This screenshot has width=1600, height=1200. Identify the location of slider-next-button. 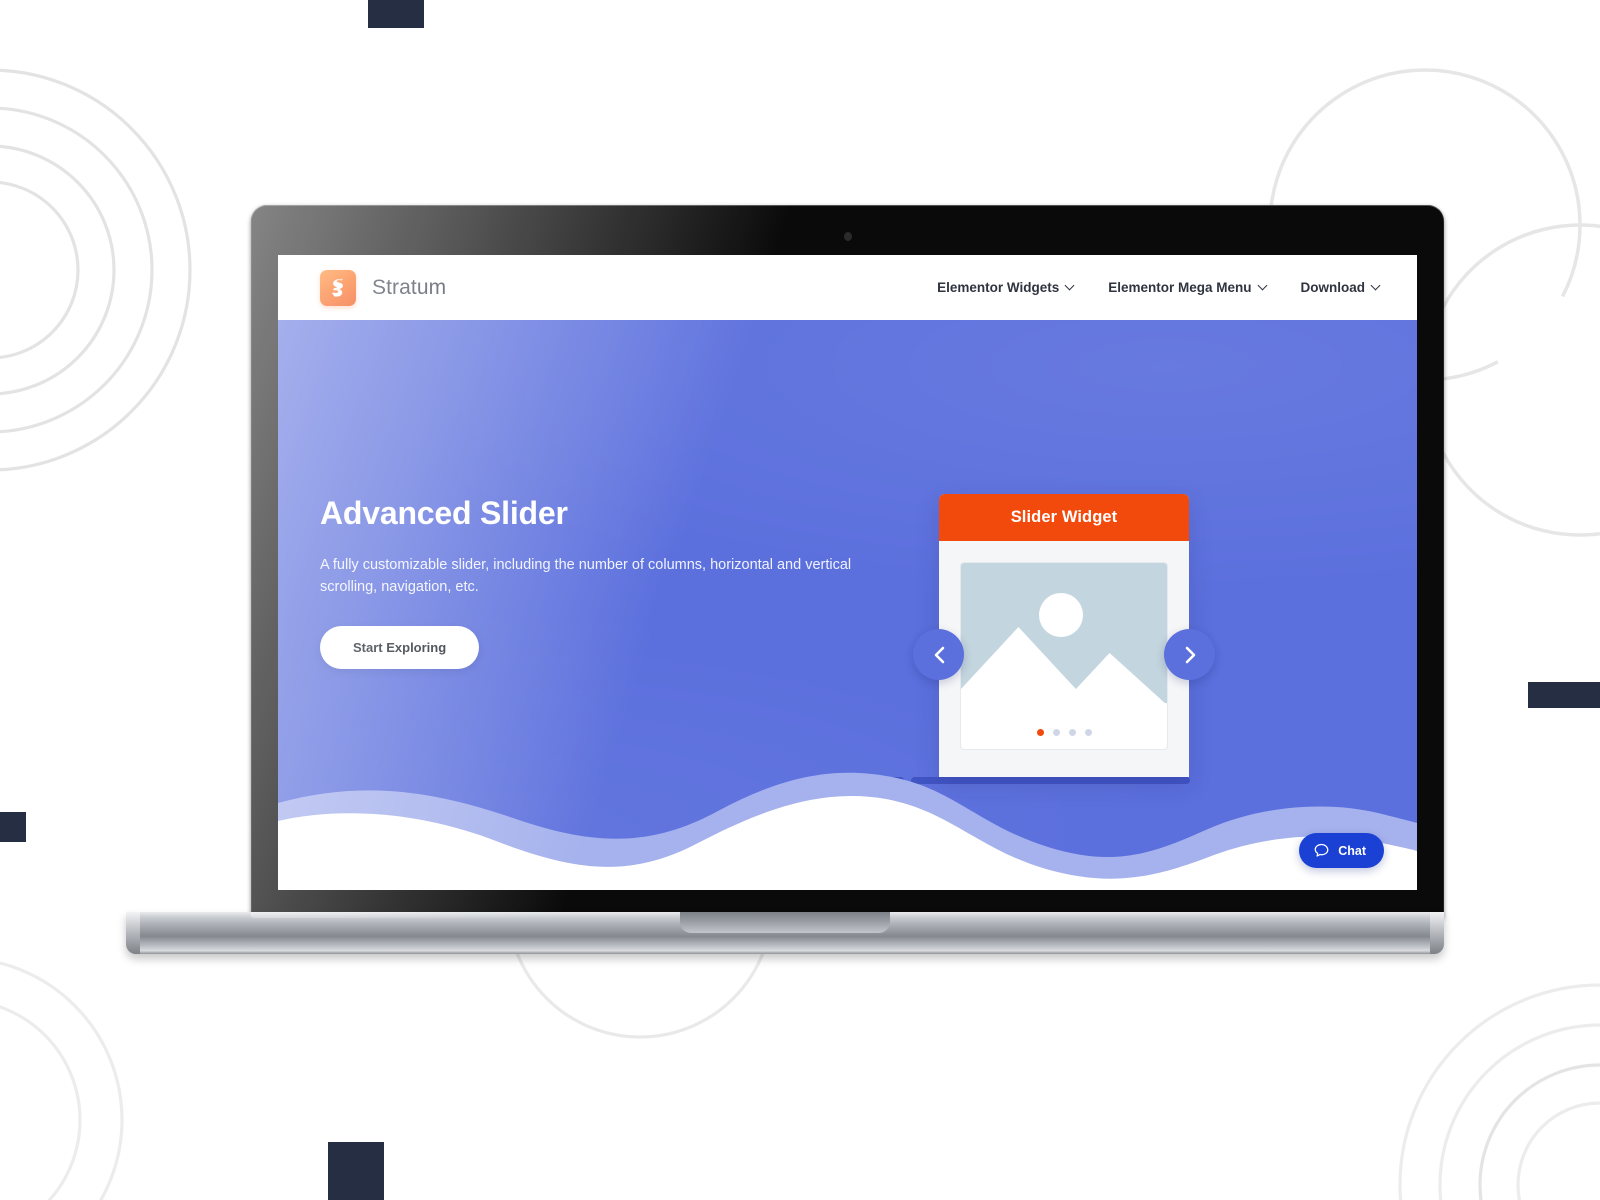
(1189, 654).